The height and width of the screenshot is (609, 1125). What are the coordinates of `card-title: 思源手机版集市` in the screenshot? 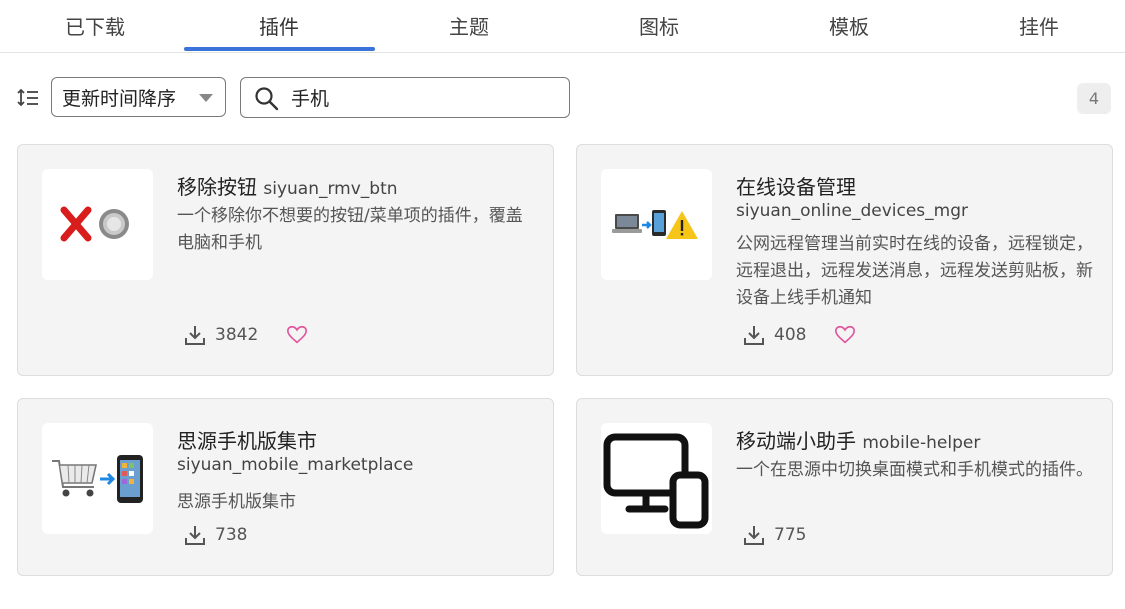 It's located at (247, 441).